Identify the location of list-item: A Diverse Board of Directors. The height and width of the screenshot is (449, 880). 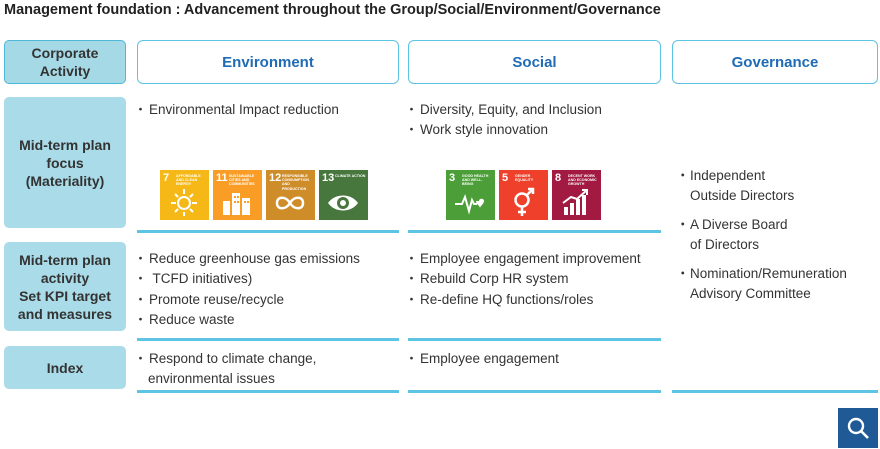
(761, 235).